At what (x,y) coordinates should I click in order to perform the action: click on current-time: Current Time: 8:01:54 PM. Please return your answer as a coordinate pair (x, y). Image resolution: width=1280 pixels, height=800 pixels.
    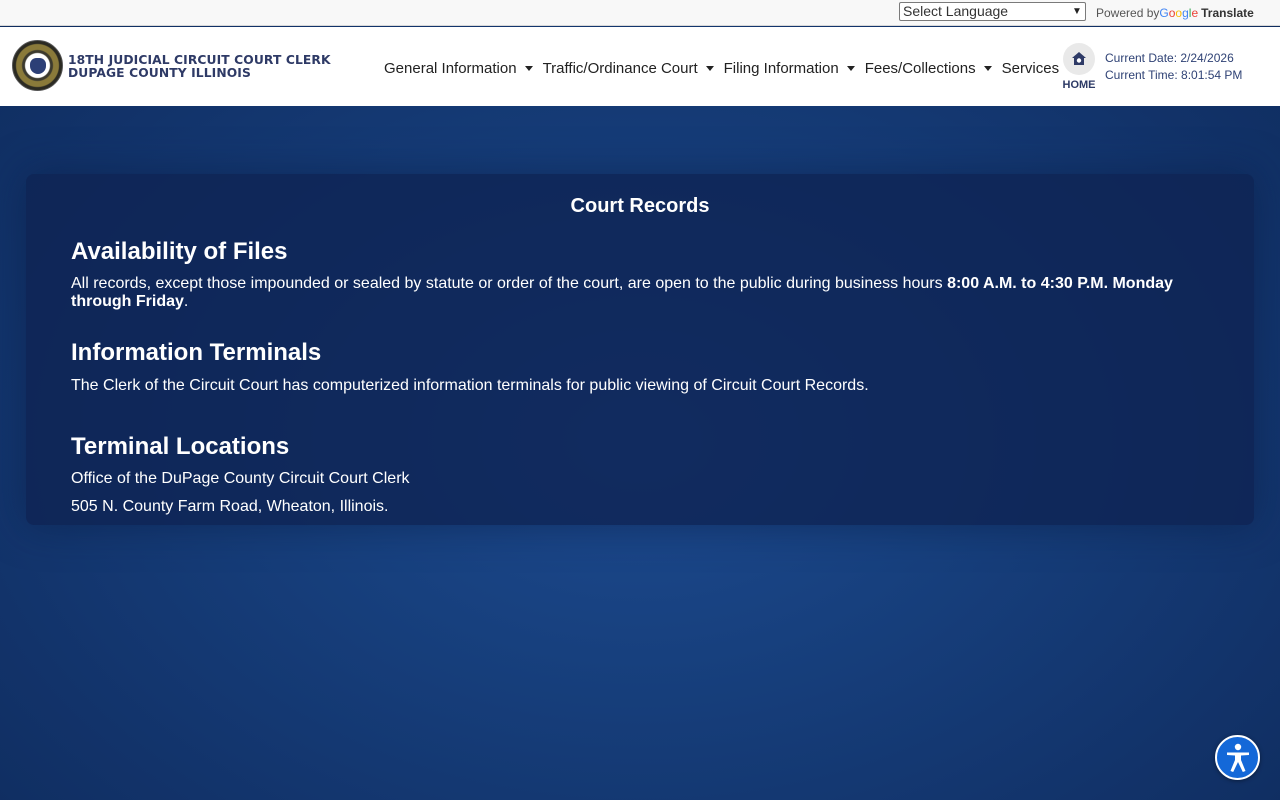
    Looking at the image, I should click on (1174, 75).